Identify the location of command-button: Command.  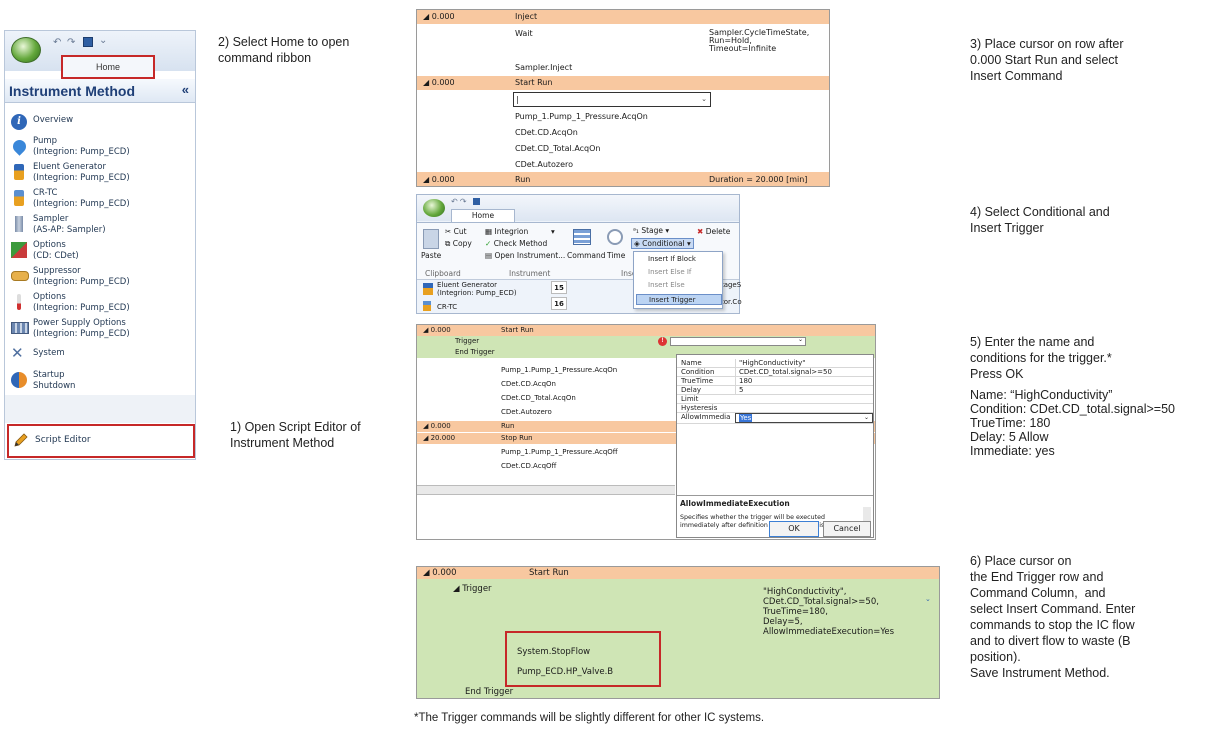
(586, 255).